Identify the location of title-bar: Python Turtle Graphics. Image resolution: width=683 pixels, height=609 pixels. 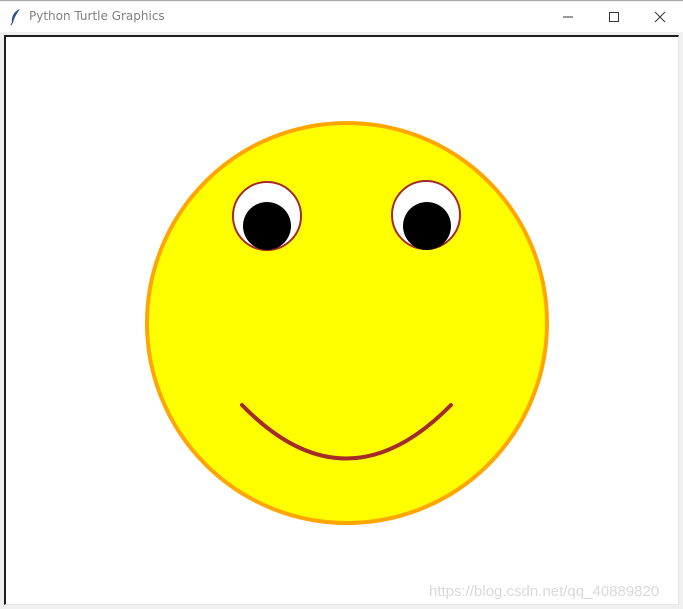
(341, 17).